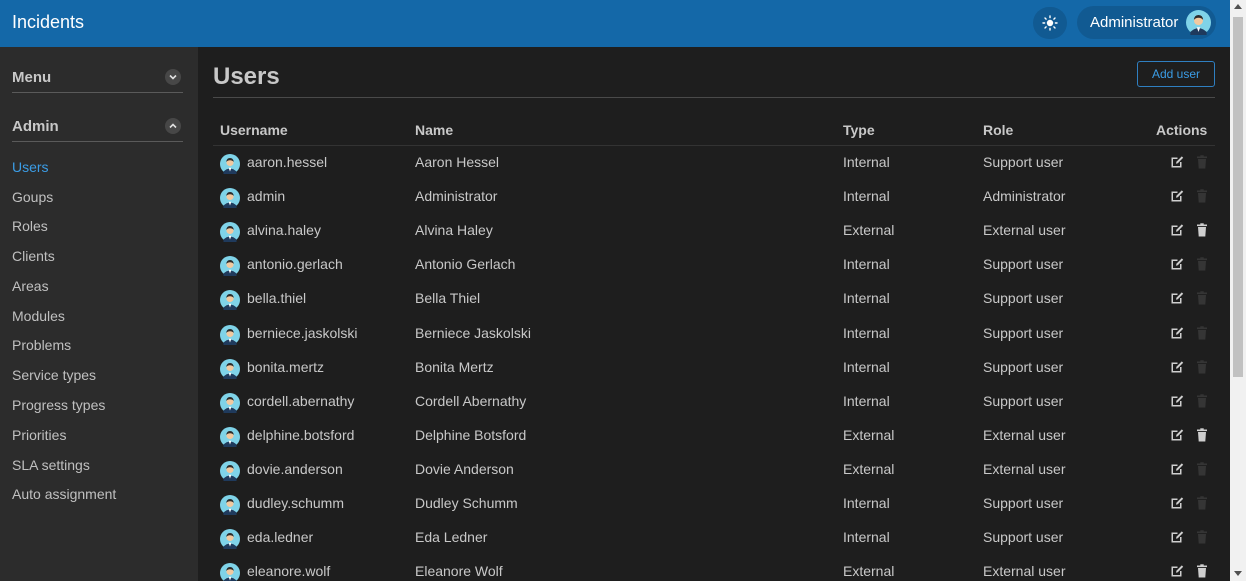 This screenshot has width=1246, height=581. Describe the element at coordinates (280, 537) in the screenshot. I see `cell-username: eda.ledner` at that location.